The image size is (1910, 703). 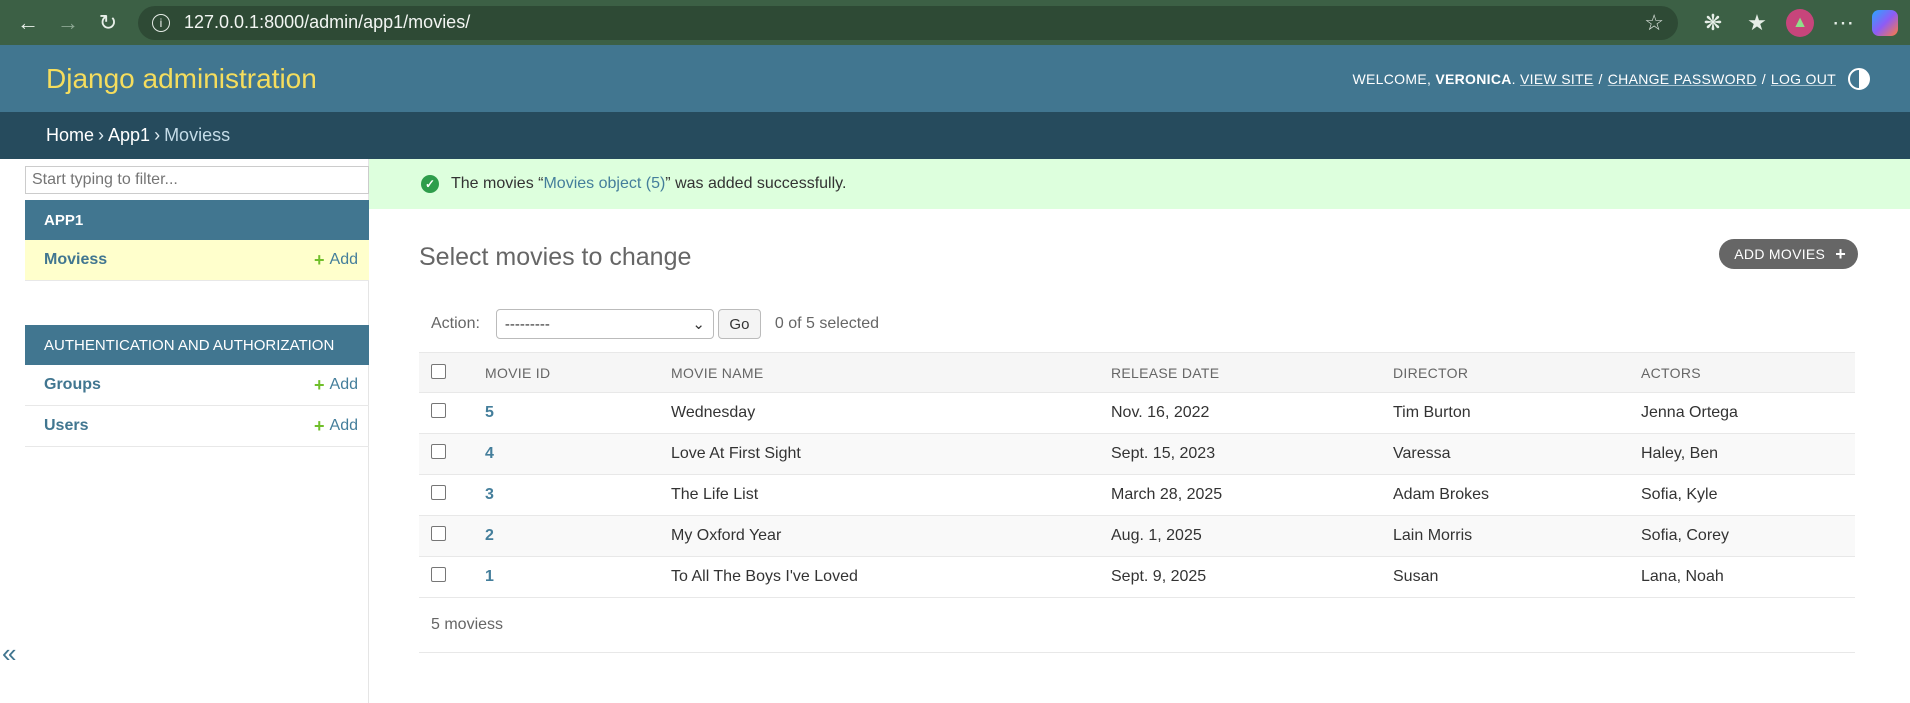 What do you see at coordinates (764, 576) in the screenshot?
I see `movie-name: To All The Boys I've Loved` at bounding box center [764, 576].